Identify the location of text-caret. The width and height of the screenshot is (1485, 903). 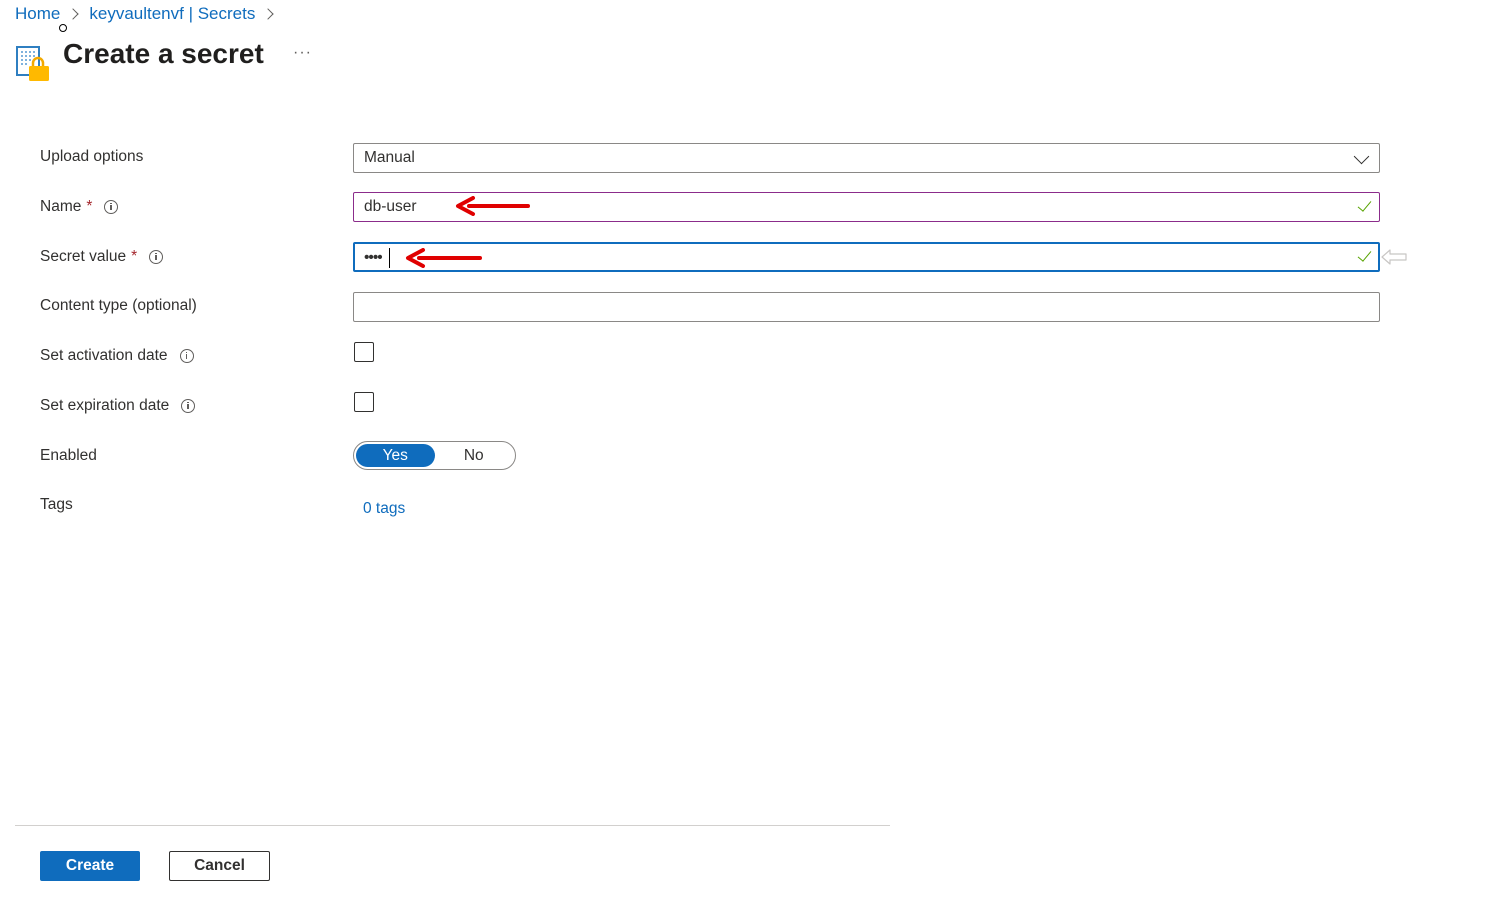
(389, 258).